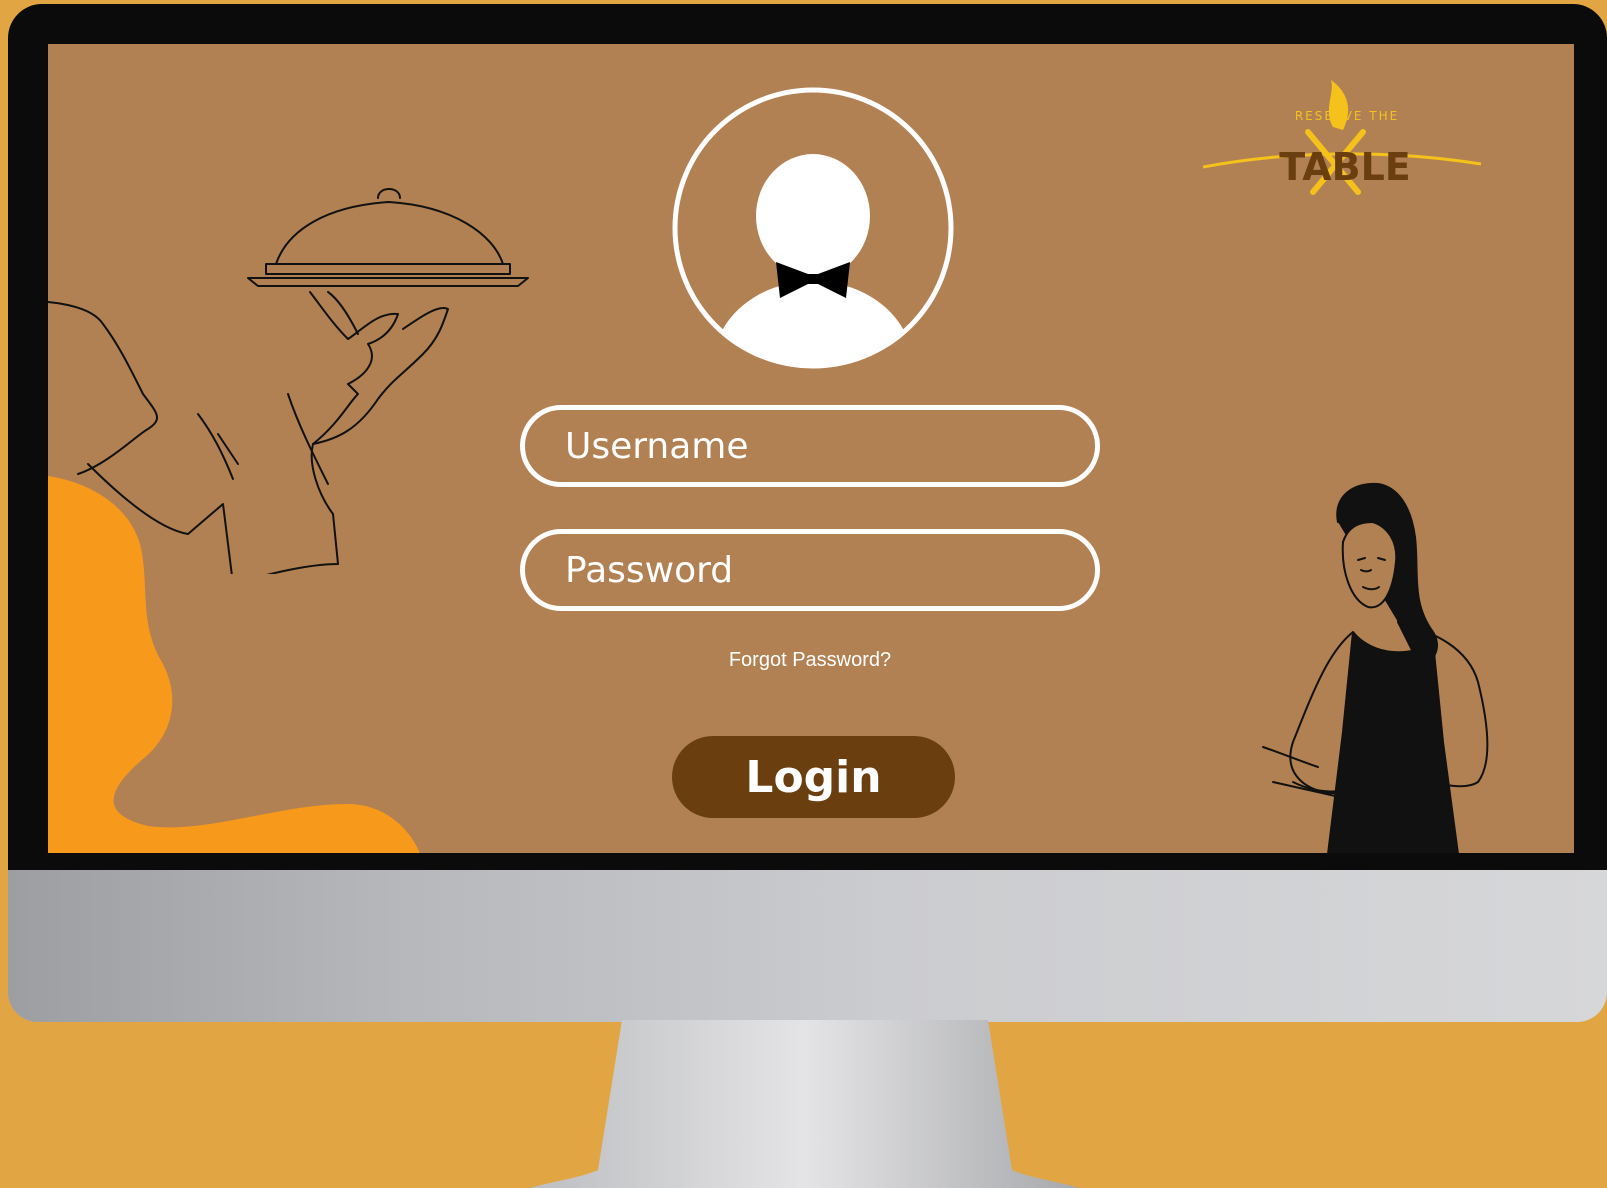  What do you see at coordinates (829, 446) in the screenshot?
I see `username-input` at bounding box center [829, 446].